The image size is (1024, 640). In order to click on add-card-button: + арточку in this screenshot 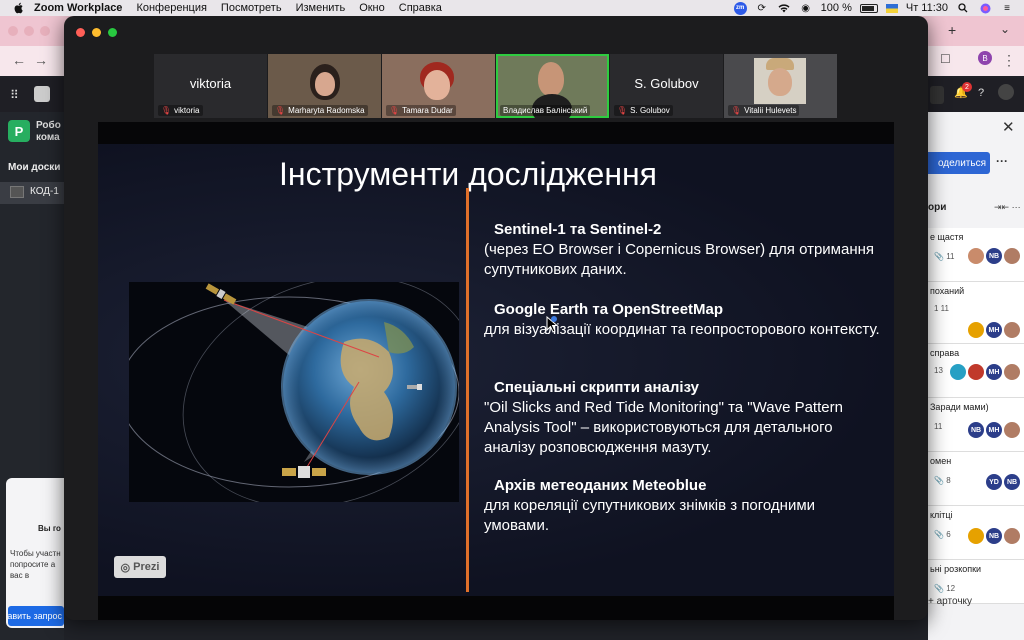, I will do `click(950, 601)`.